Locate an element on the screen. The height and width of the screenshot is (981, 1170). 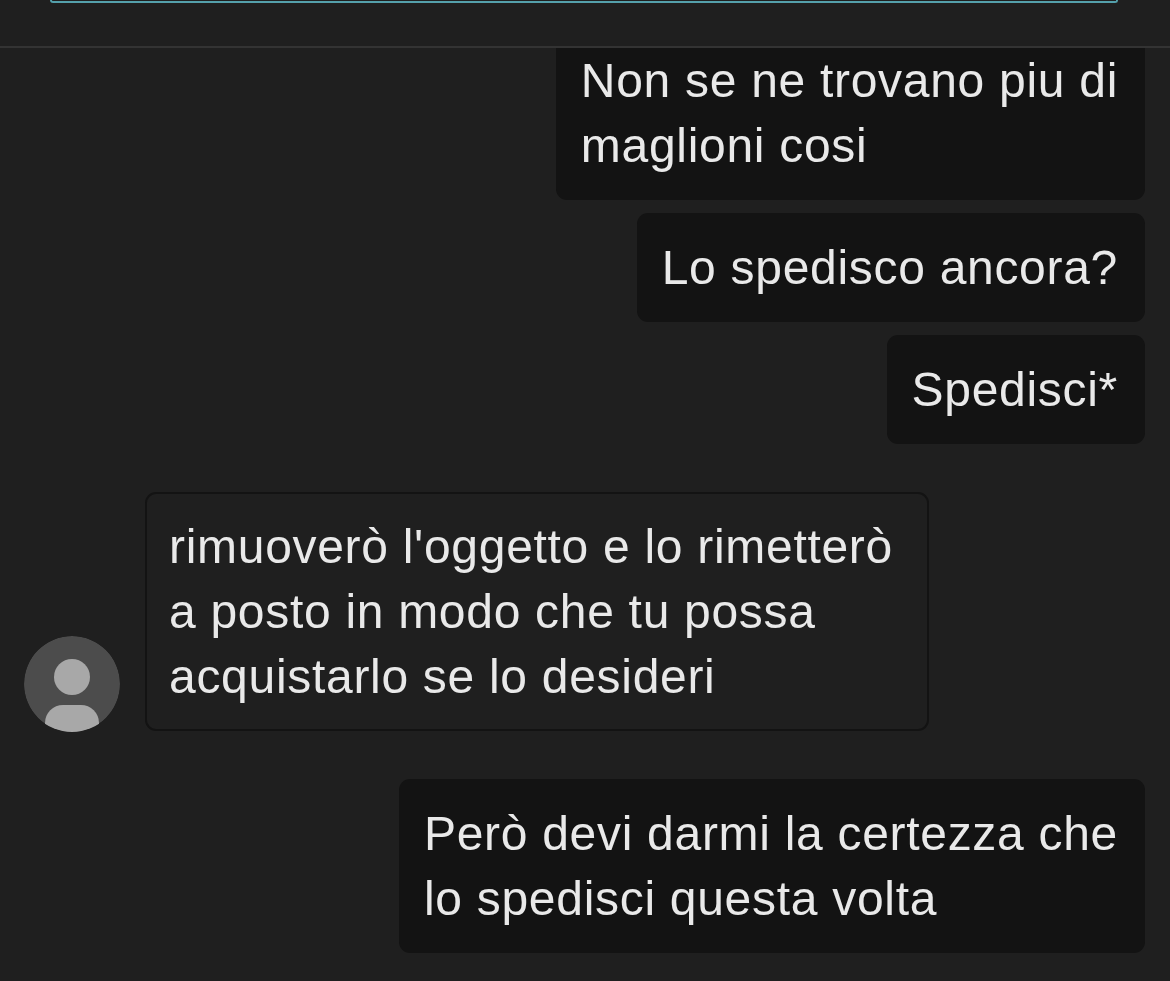
message-bubble: Lo spedisco ancora? is located at coordinates (890, 267).